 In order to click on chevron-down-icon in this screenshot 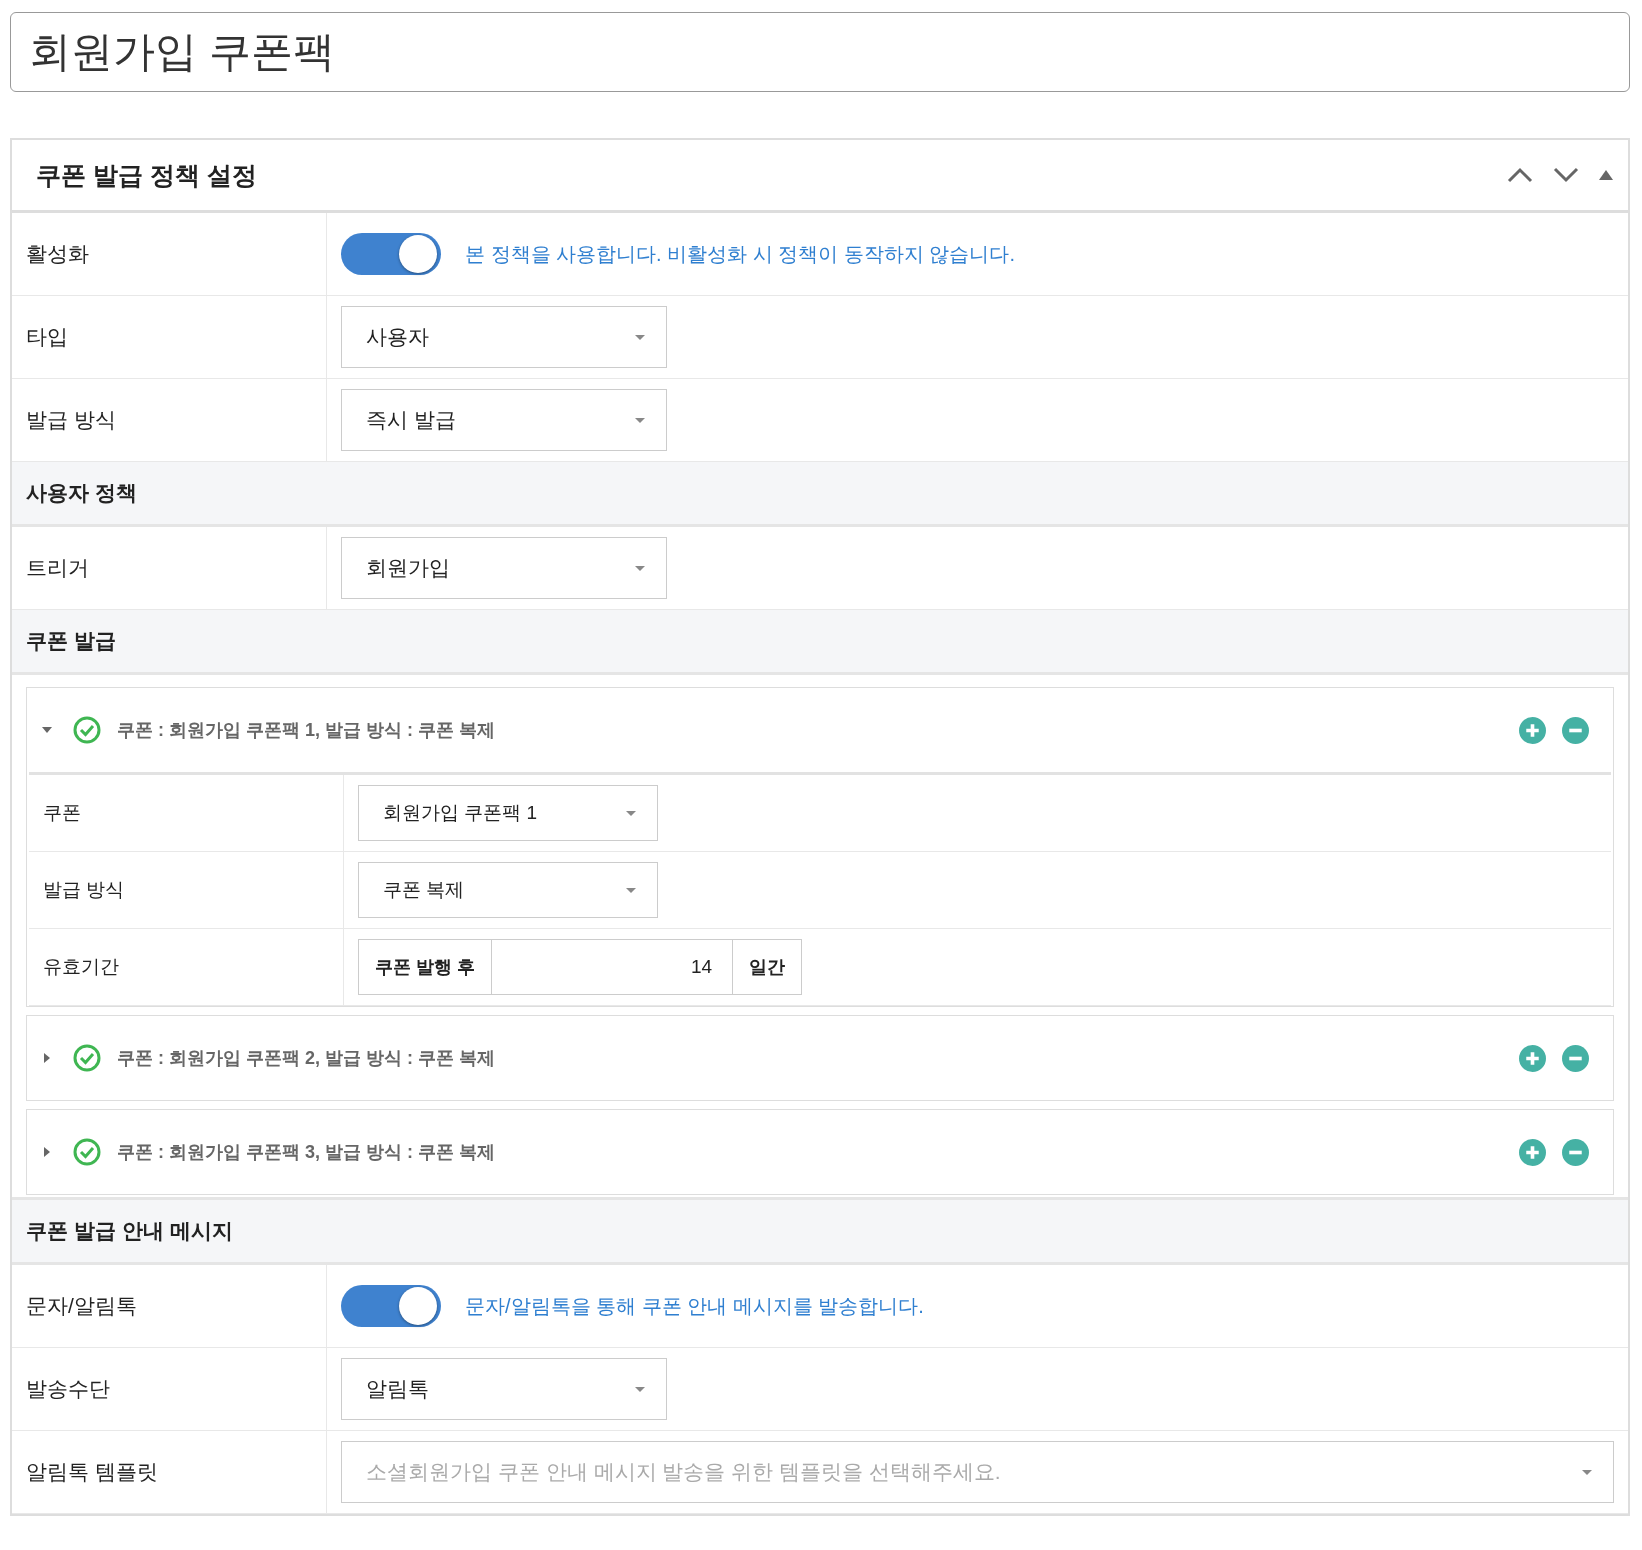, I will do `click(1566, 175)`.